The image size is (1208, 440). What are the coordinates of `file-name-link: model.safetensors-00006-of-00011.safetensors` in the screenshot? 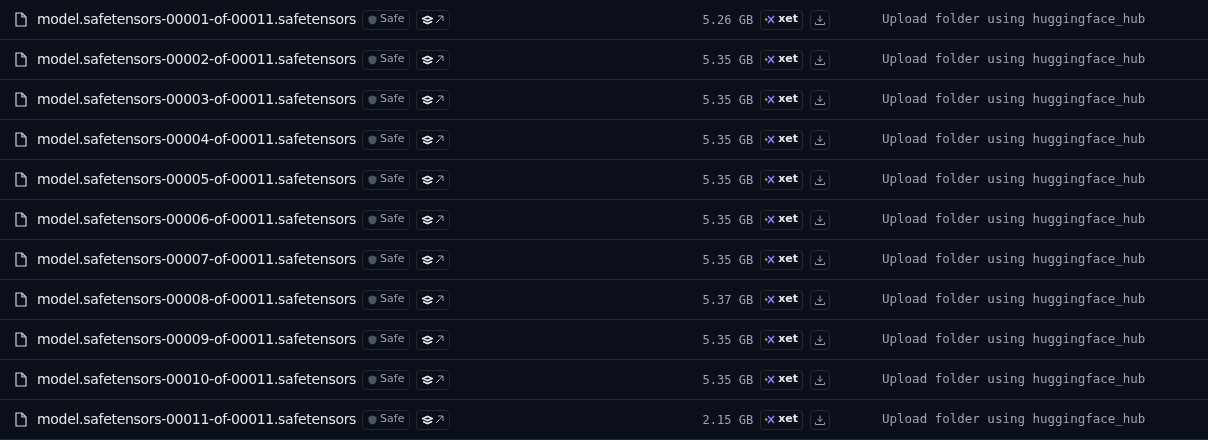 It's located at (197, 219).